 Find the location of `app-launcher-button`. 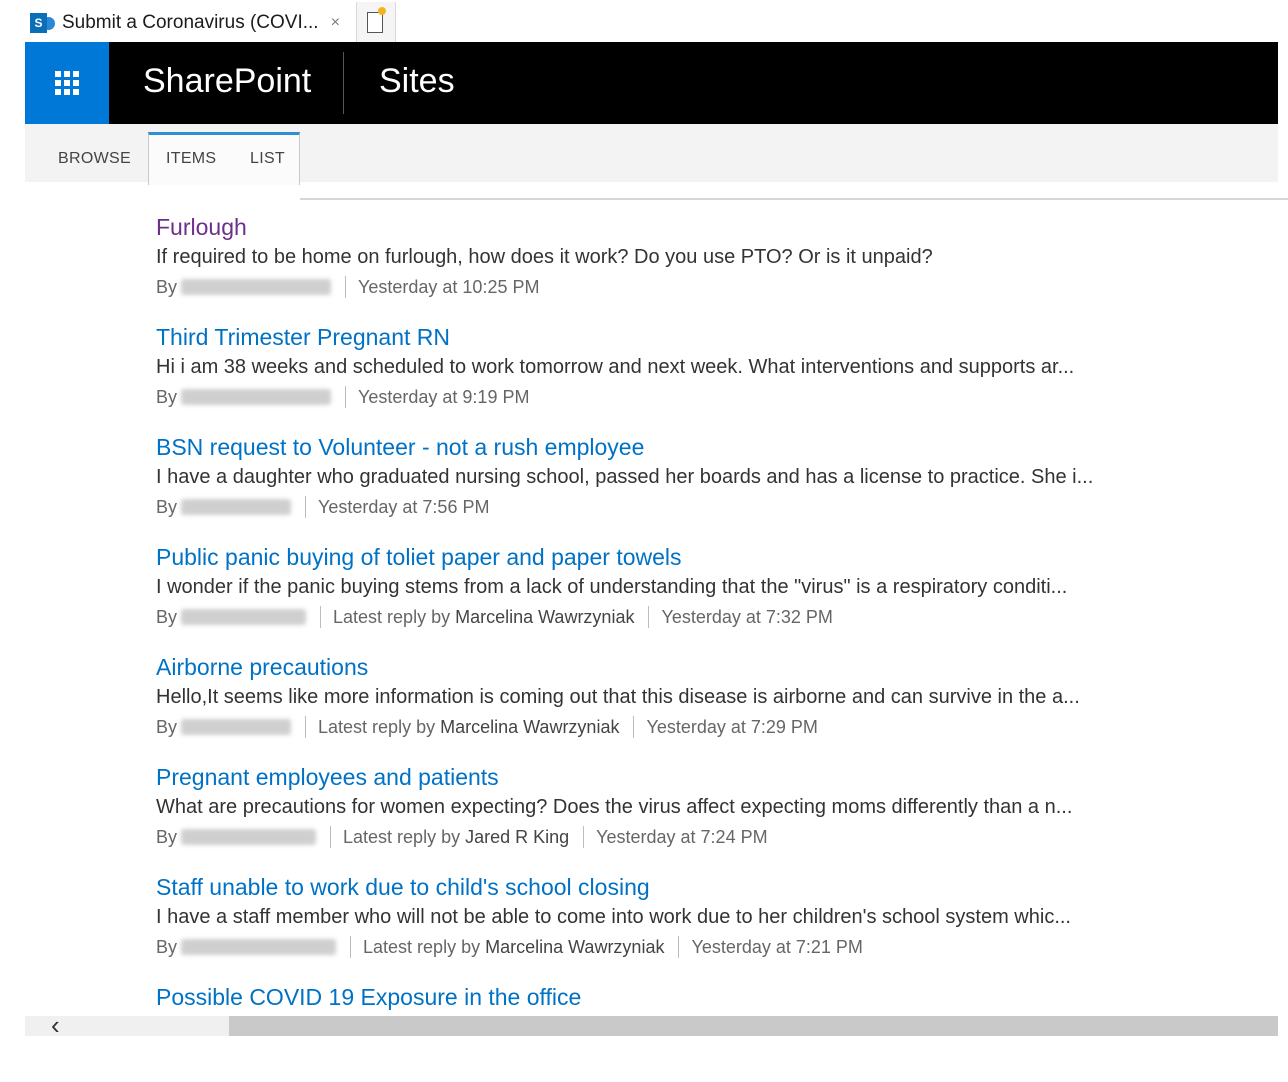

app-launcher-button is located at coordinates (67, 83).